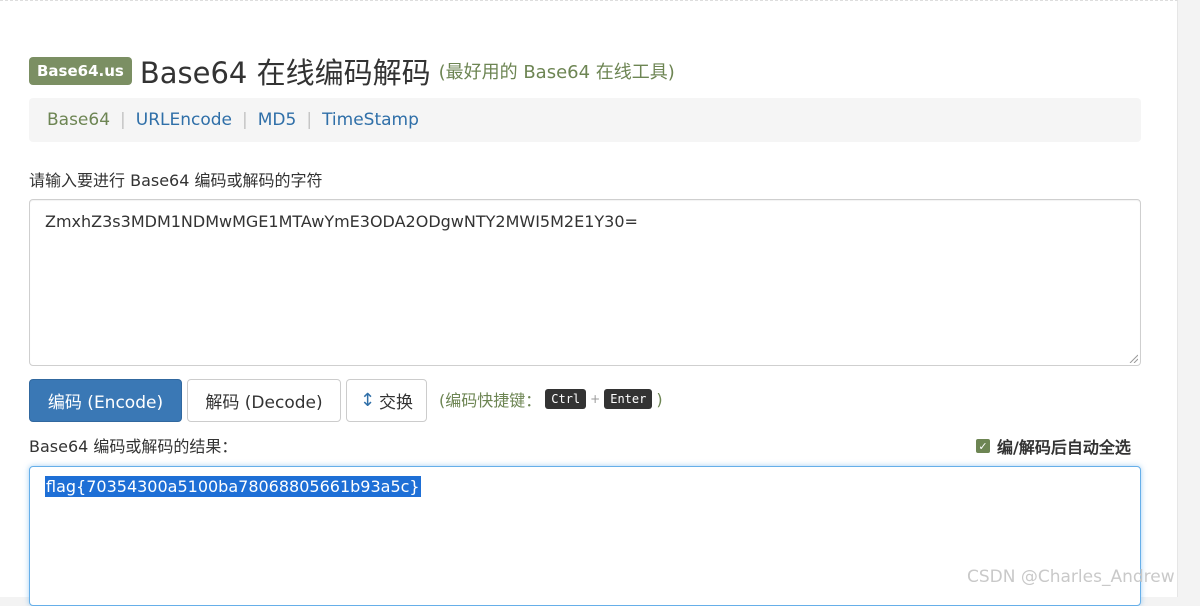 The width and height of the screenshot is (1200, 606). I want to click on decode-button: 解码 (Decode), so click(264, 400).